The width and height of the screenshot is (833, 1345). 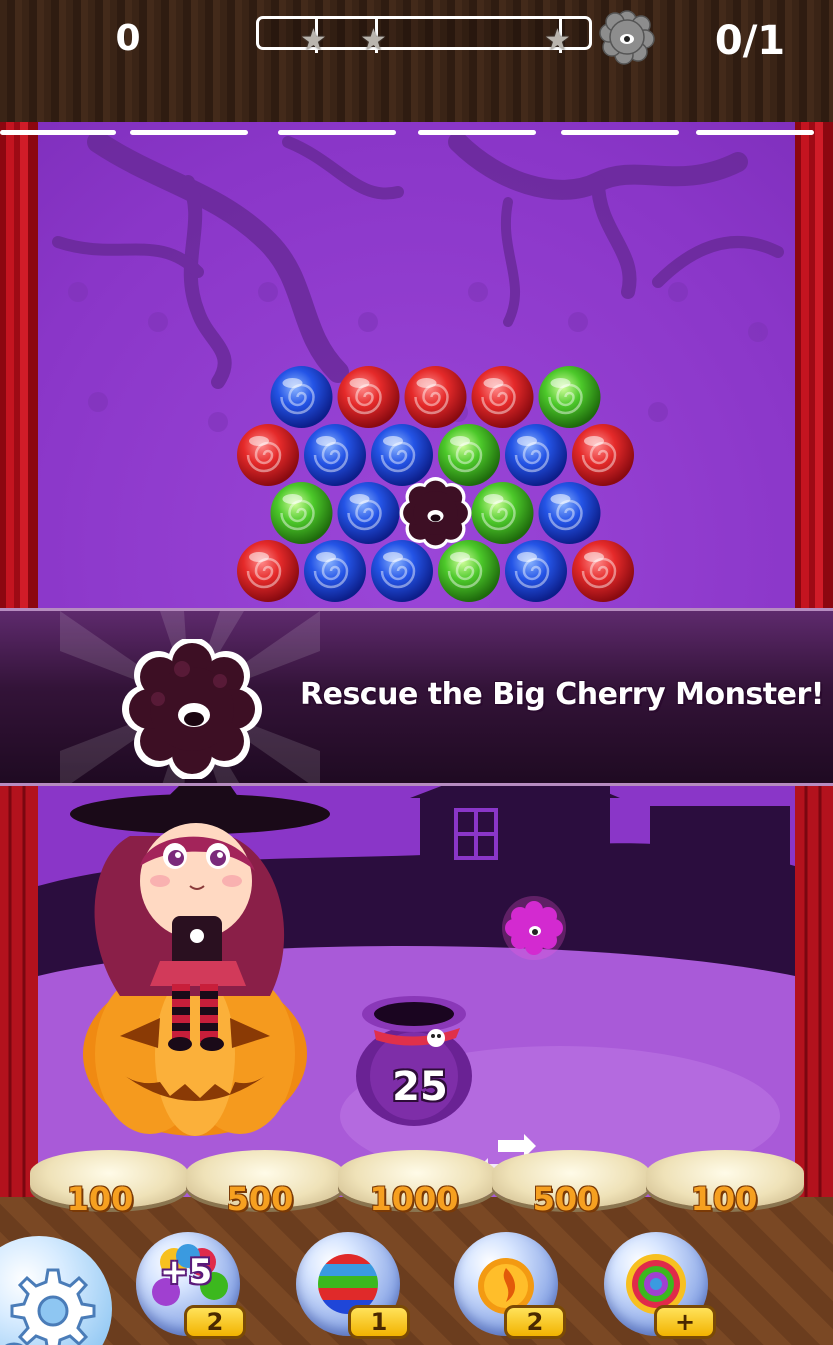 I want to click on booster-buy-button: +, so click(x=685, y=1322).